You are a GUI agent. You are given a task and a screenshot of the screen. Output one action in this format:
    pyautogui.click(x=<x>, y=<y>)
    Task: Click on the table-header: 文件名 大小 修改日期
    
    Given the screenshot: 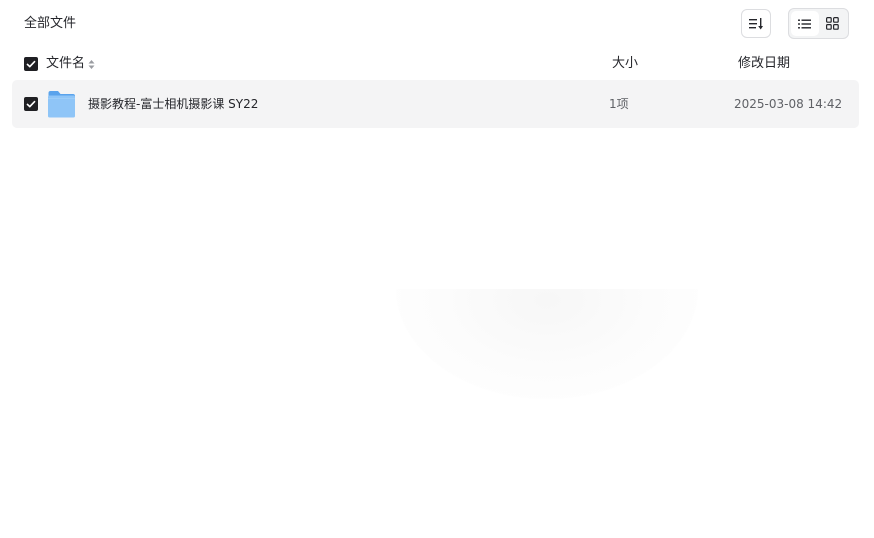 What is the action you would take?
    pyautogui.click(x=437, y=64)
    